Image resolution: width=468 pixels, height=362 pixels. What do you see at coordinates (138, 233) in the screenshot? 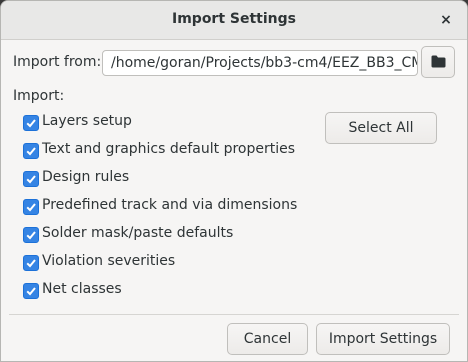
I see `option-label: Solder mask/paste defaults` at bounding box center [138, 233].